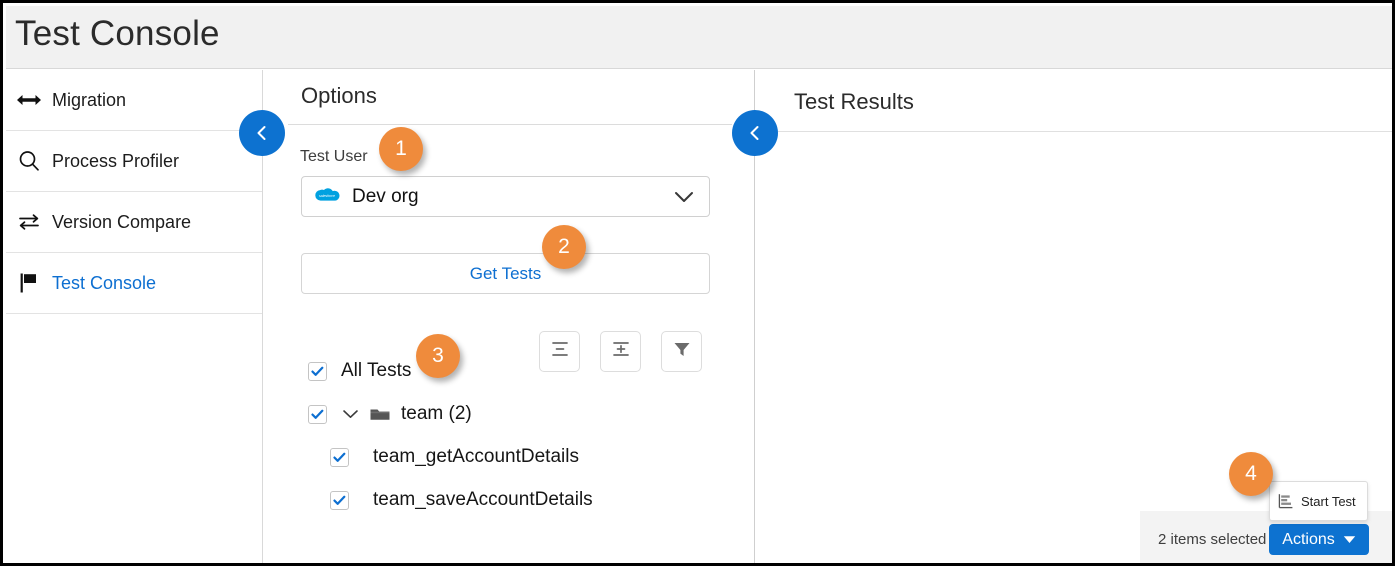 This screenshot has width=1395, height=566. What do you see at coordinates (505, 273) in the screenshot?
I see `get-tests-button: Get Tests` at bounding box center [505, 273].